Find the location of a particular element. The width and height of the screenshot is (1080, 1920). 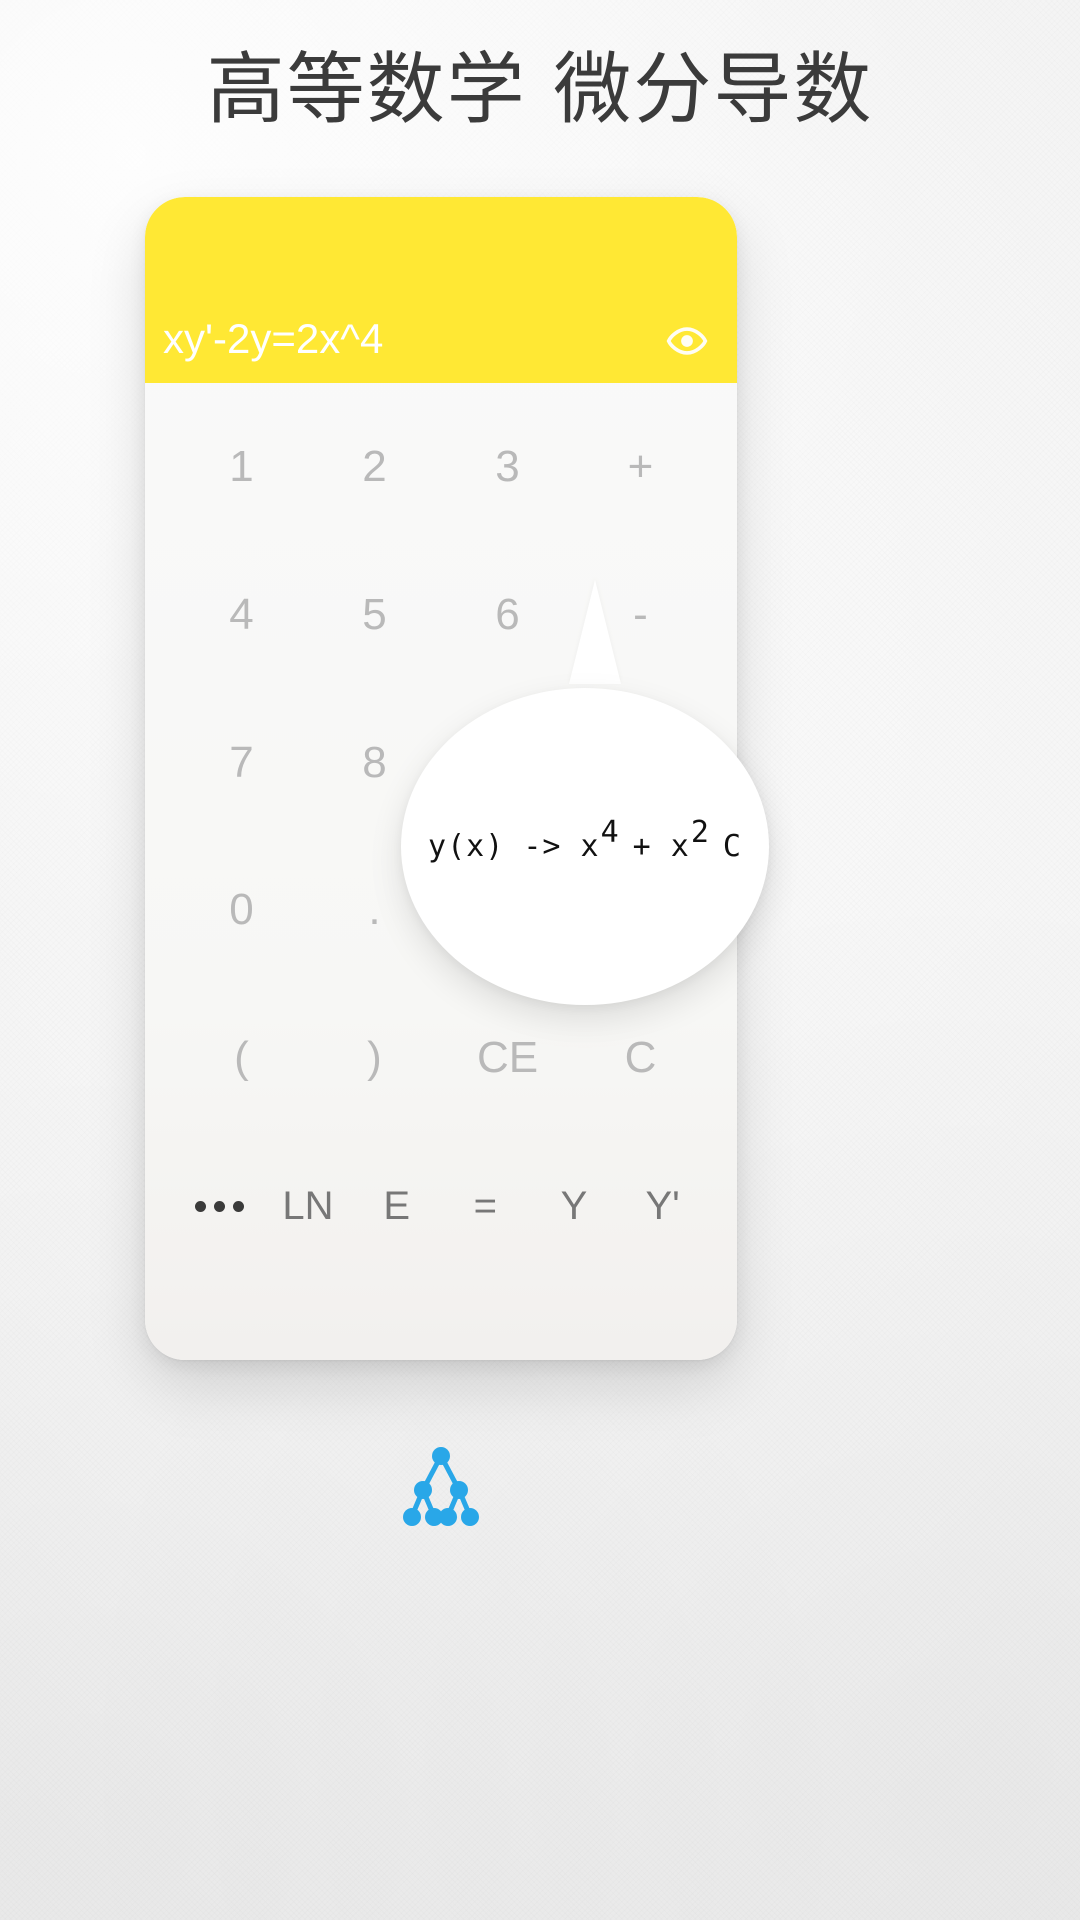

key-right-paren: ) is located at coordinates (374, 1058).